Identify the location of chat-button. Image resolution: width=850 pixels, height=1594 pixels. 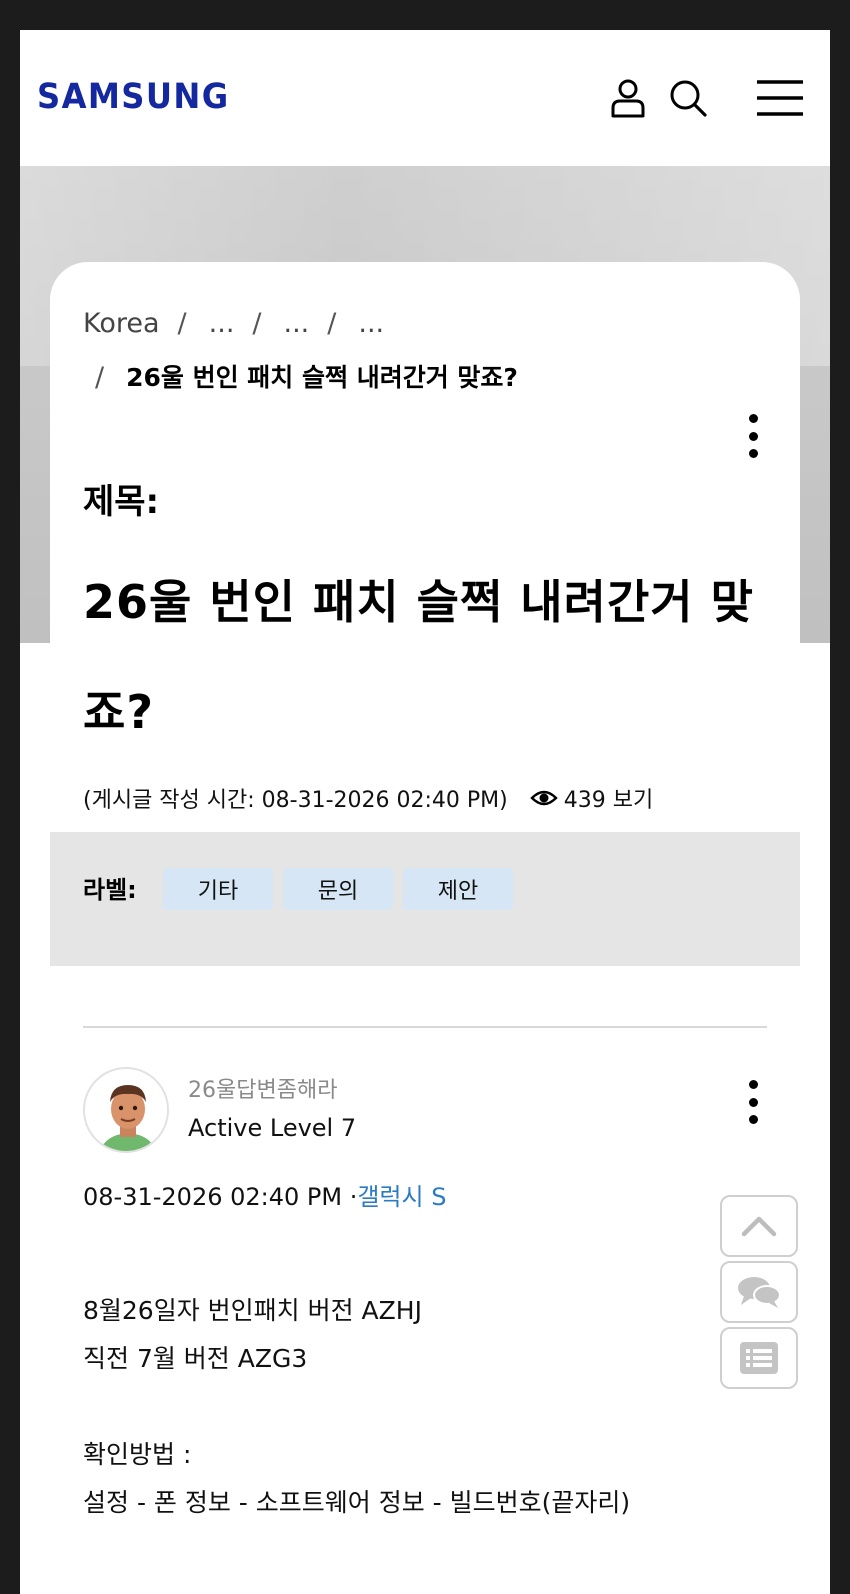
(759, 1292).